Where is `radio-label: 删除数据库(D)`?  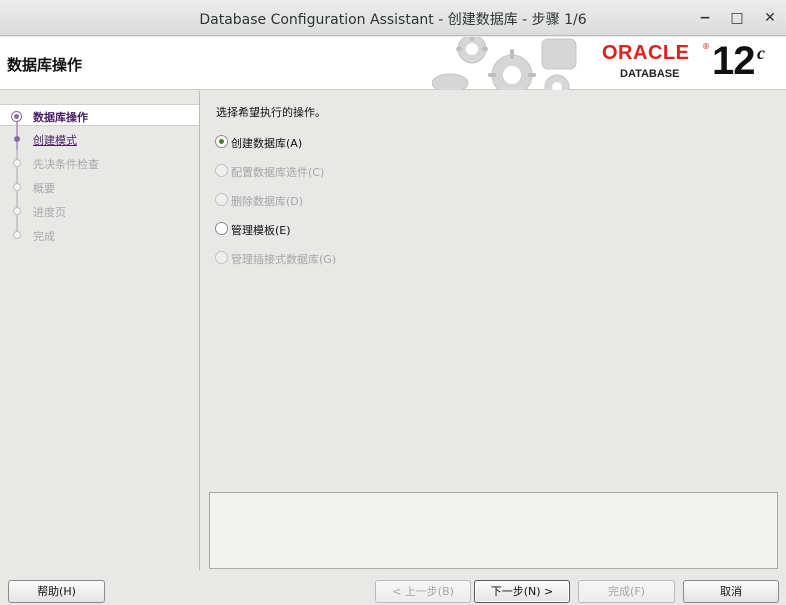 radio-label: 删除数据库(D) is located at coordinates (267, 201).